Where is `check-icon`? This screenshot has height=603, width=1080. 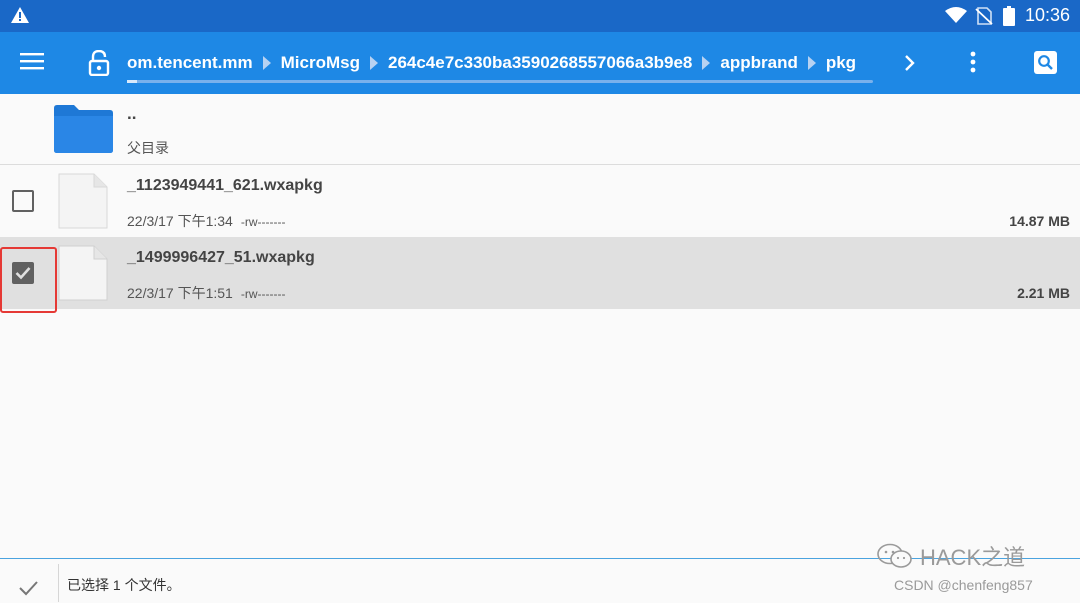
check-icon is located at coordinates (28, 590).